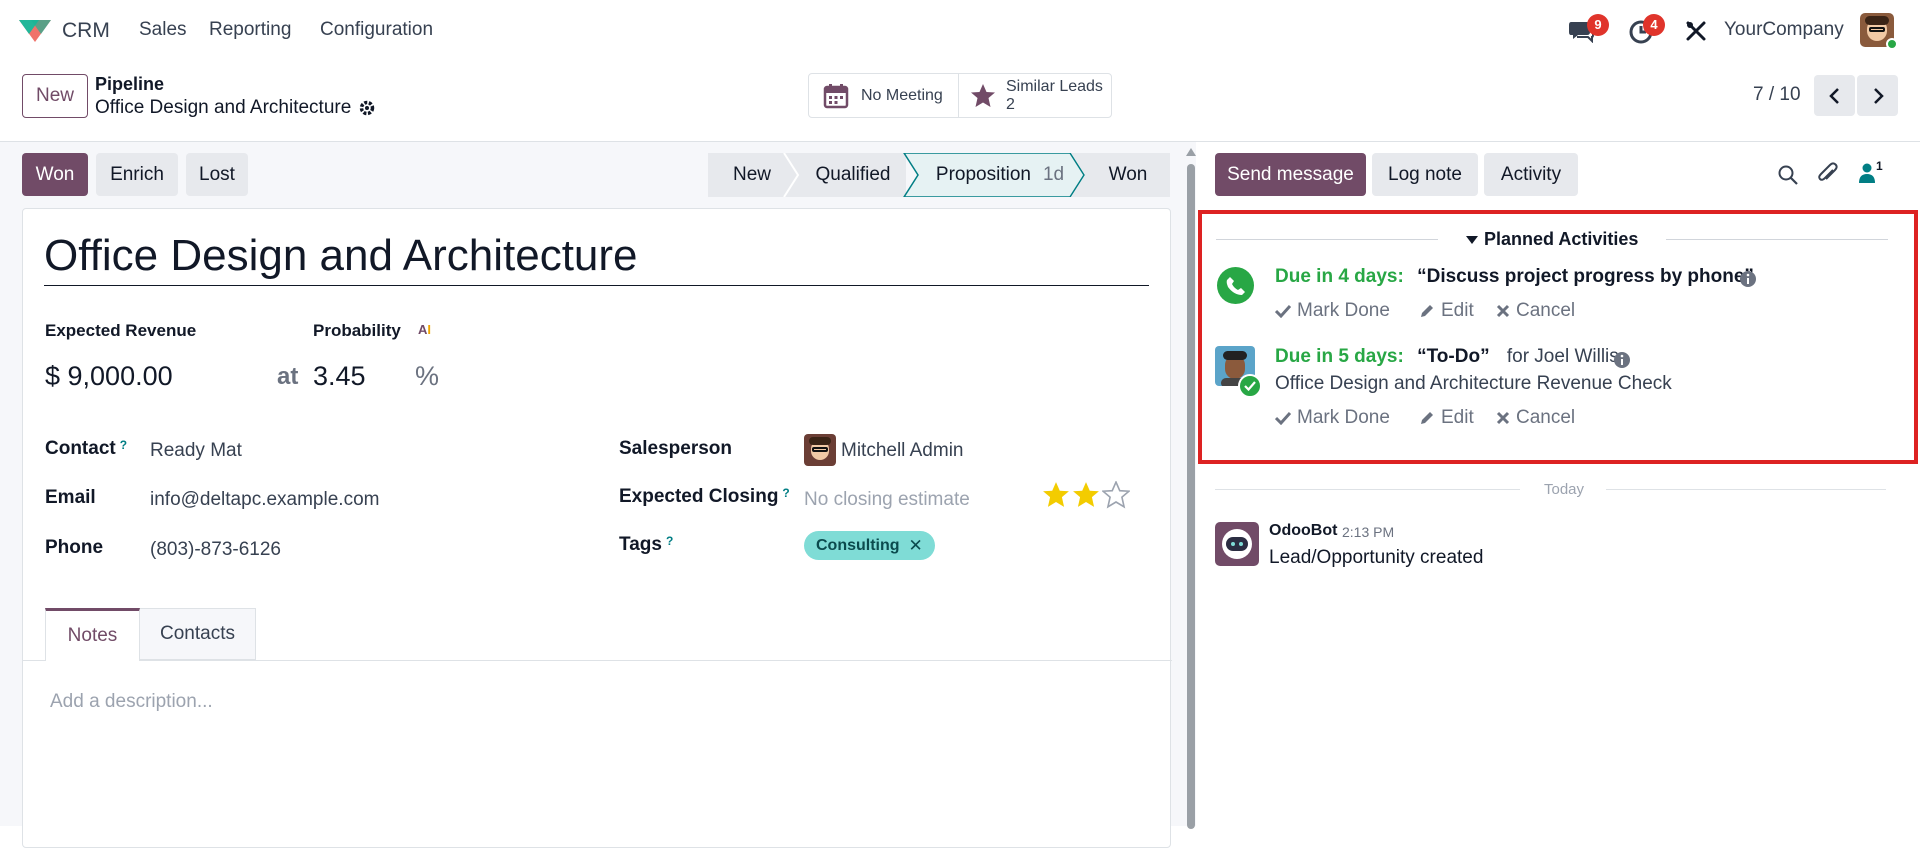 This screenshot has height=848, width=1920. What do you see at coordinates (339, 376) in the screenshot?
I see `probability-value: 3.45` at bounding box center [339, 376].